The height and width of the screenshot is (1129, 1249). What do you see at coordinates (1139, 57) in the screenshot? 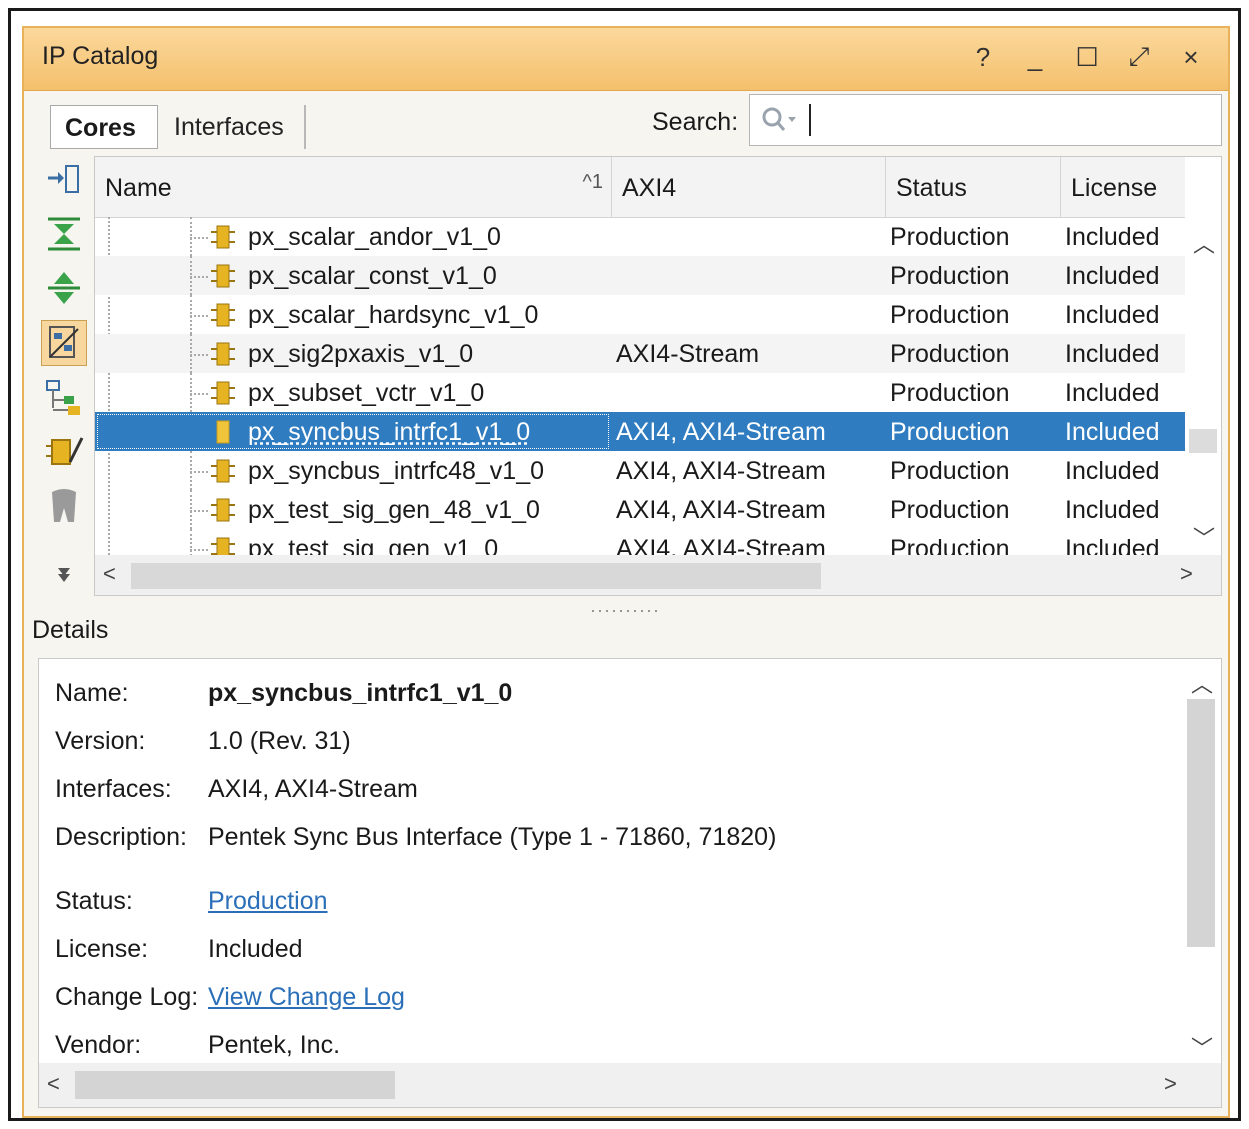
I see `float-button: ⤢` at bounding box center [1139, 57].